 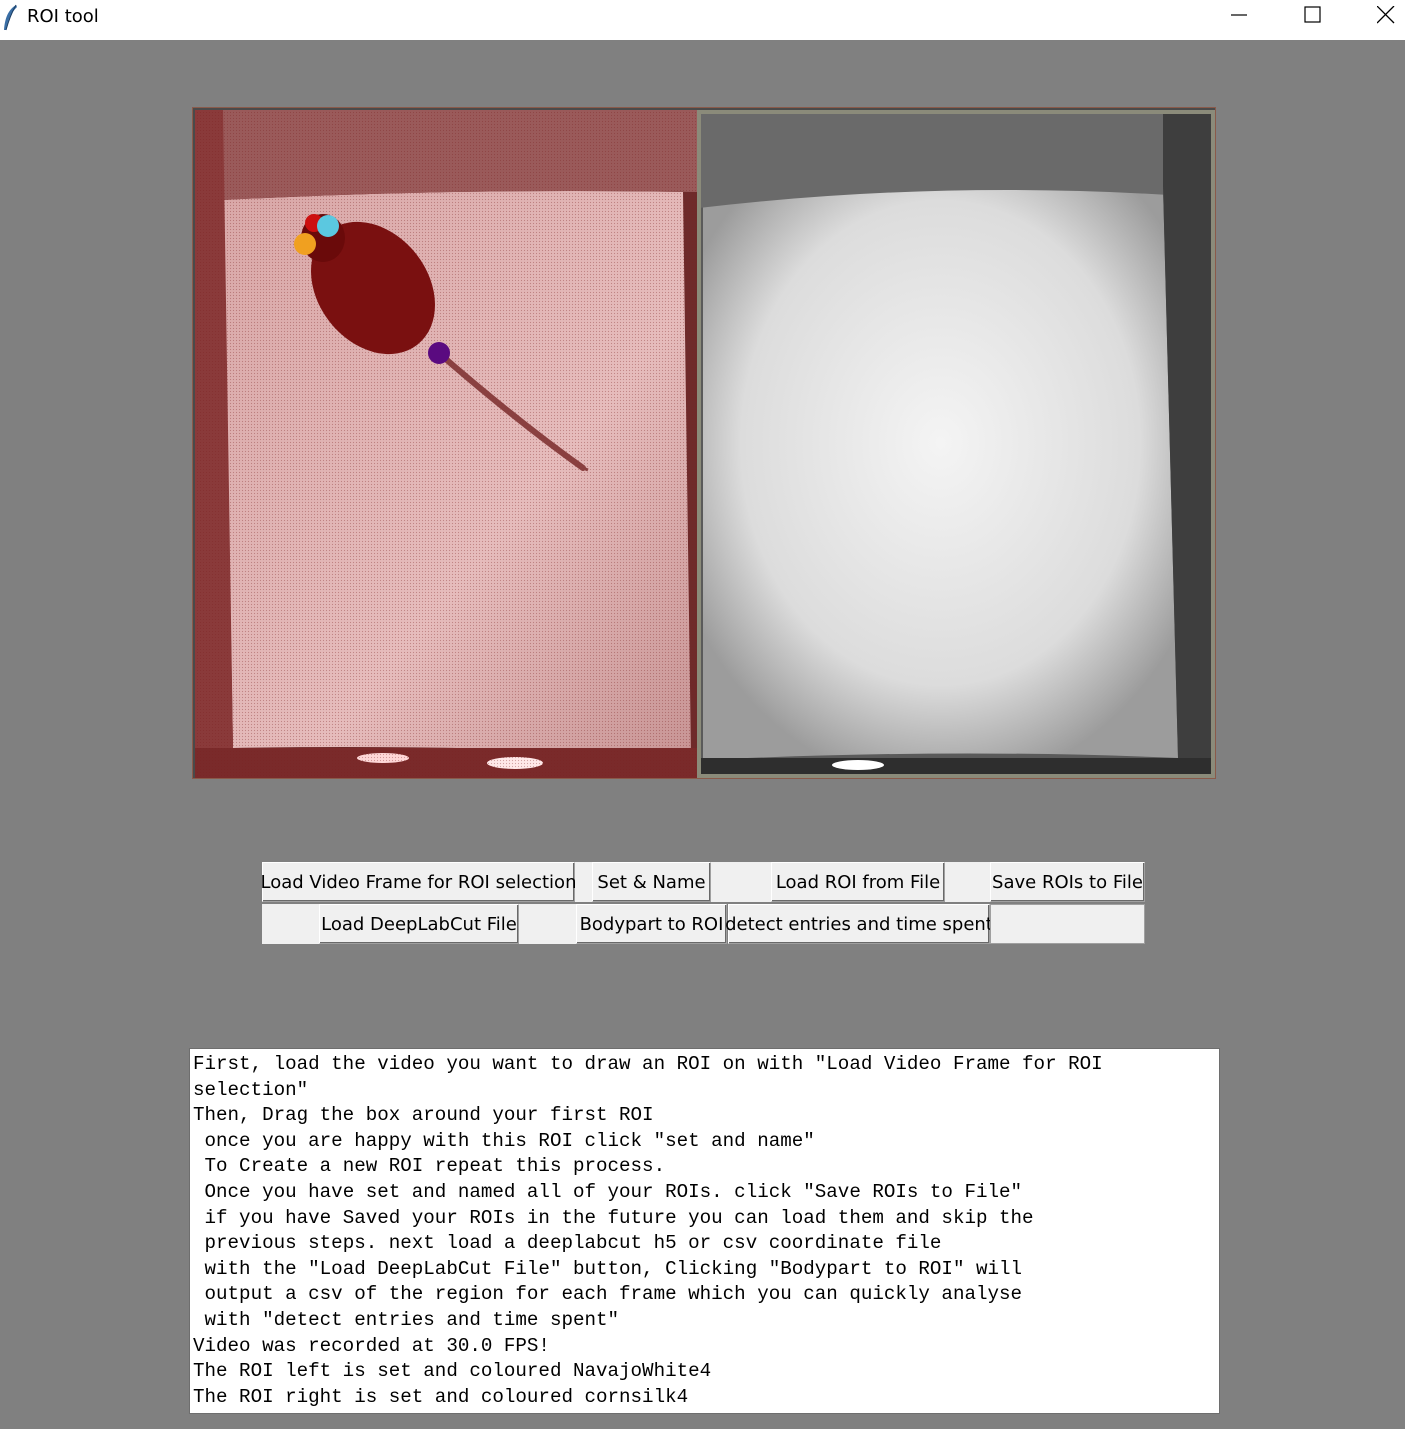 What do you see at coordinates (651, 882) in the screenshot?
I see `set-and-name-button: Set & Name` at bounding box center [651, 882].